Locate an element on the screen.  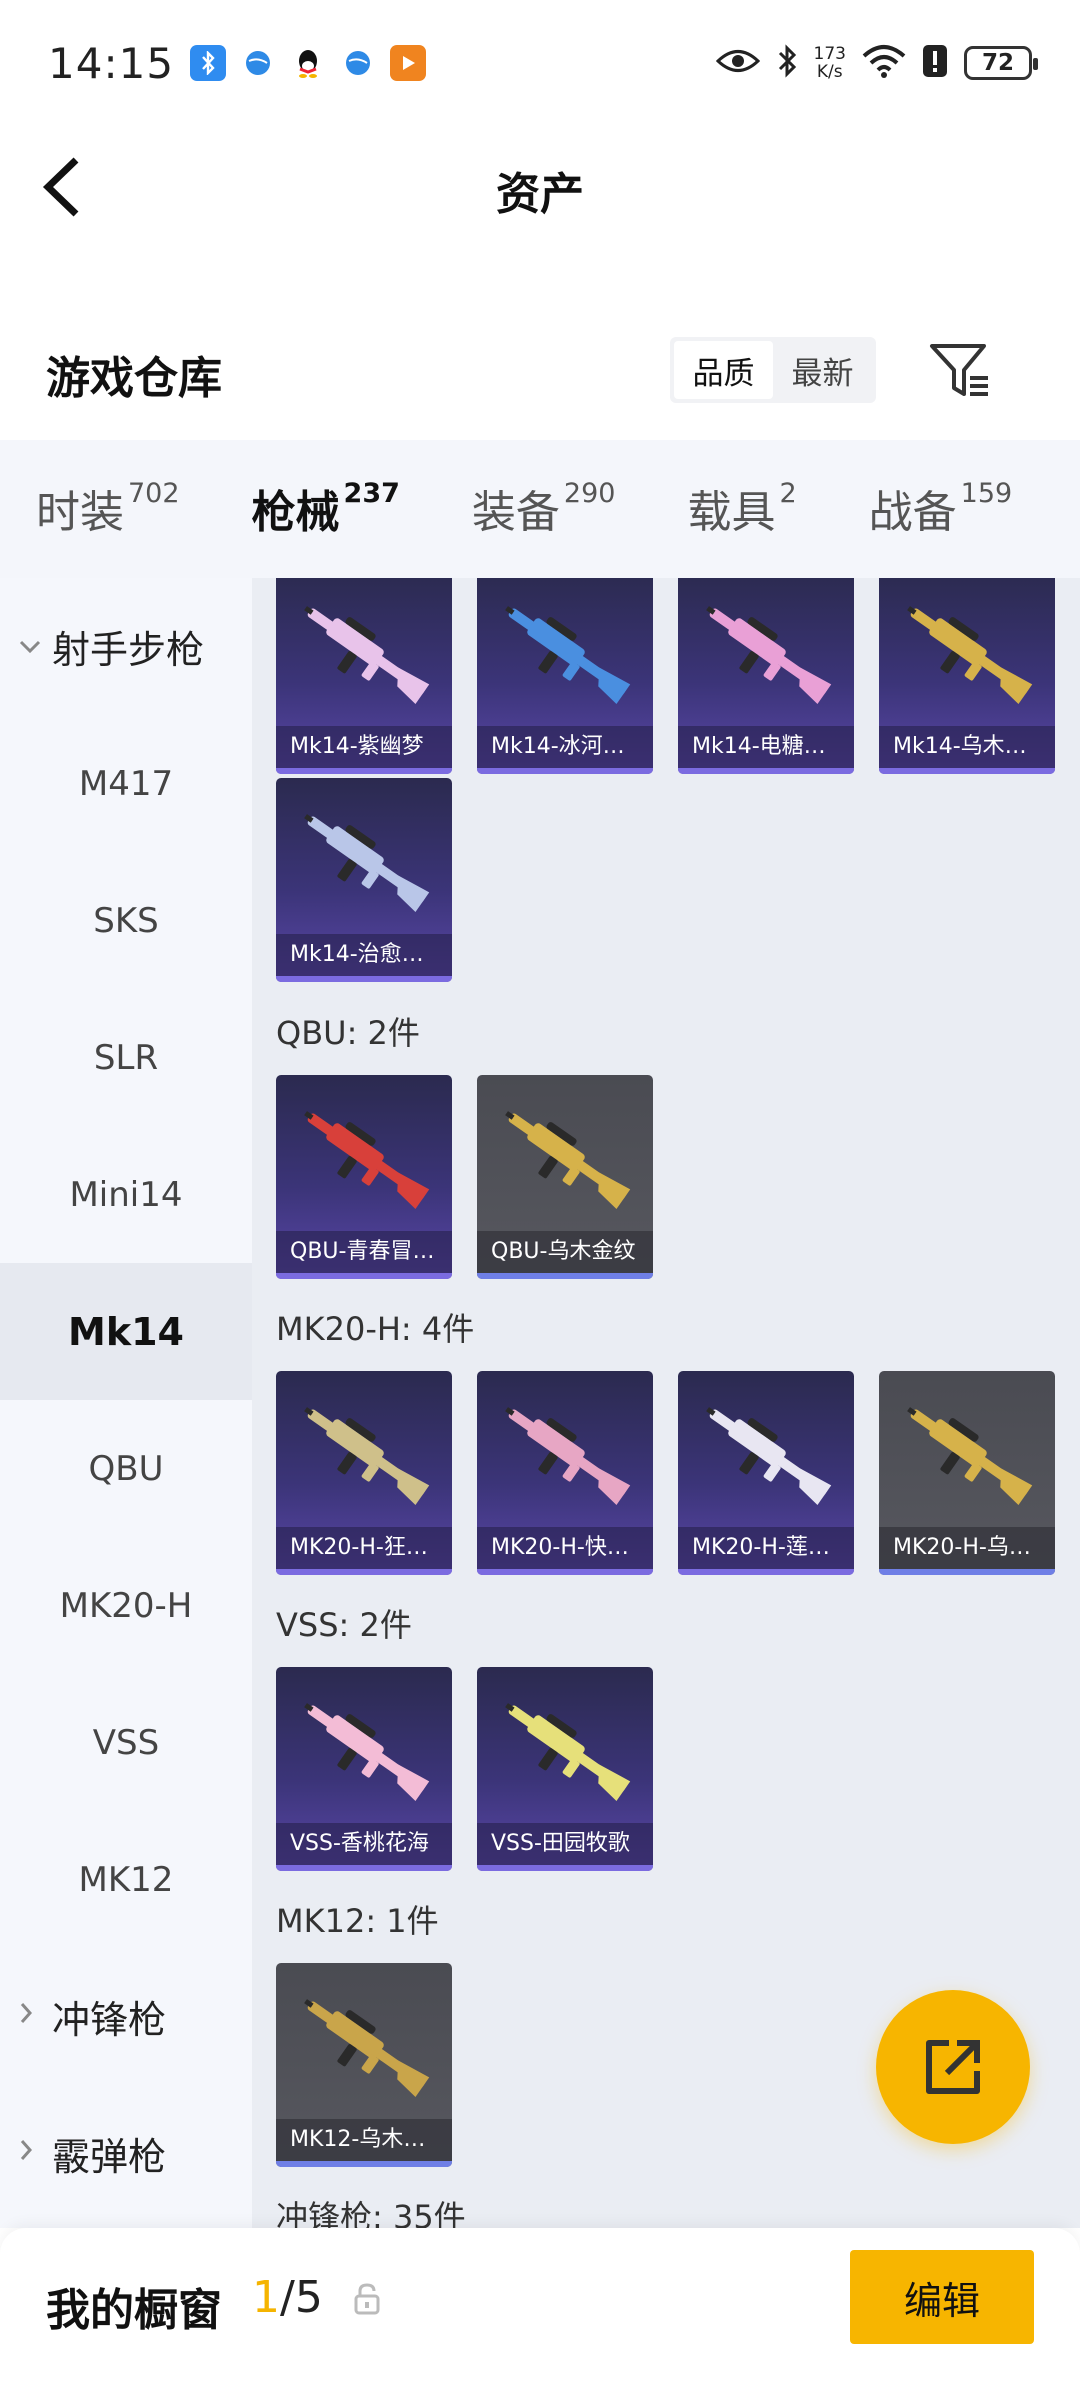
browser-icon is located at coordinates (358, 63).